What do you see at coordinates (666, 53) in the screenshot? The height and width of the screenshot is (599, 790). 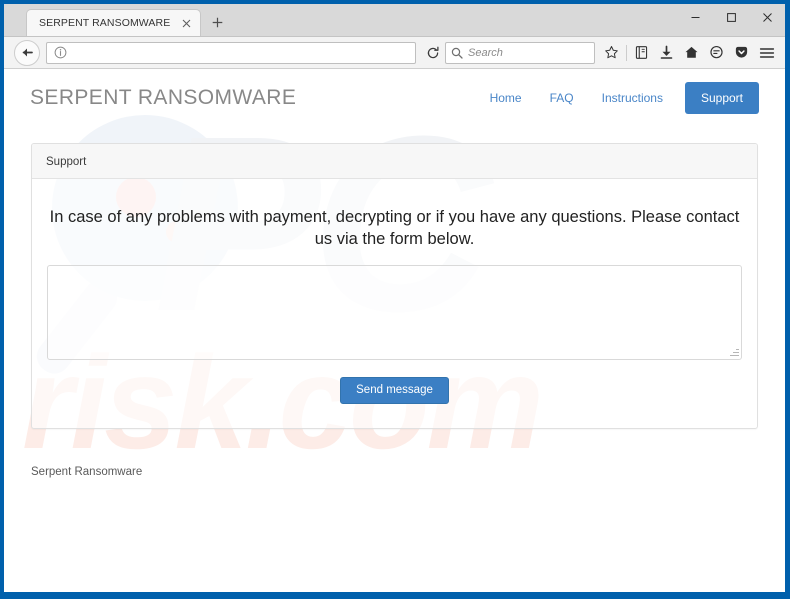 I see `download-icon` at bounding box center [666, 53].